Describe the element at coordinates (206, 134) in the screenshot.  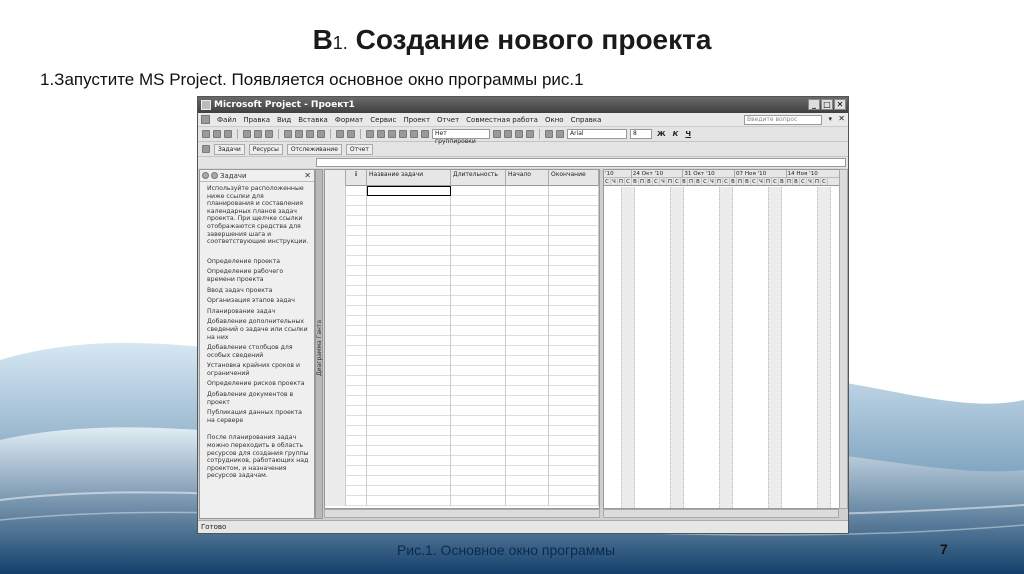
I see `new-icon` at that location.